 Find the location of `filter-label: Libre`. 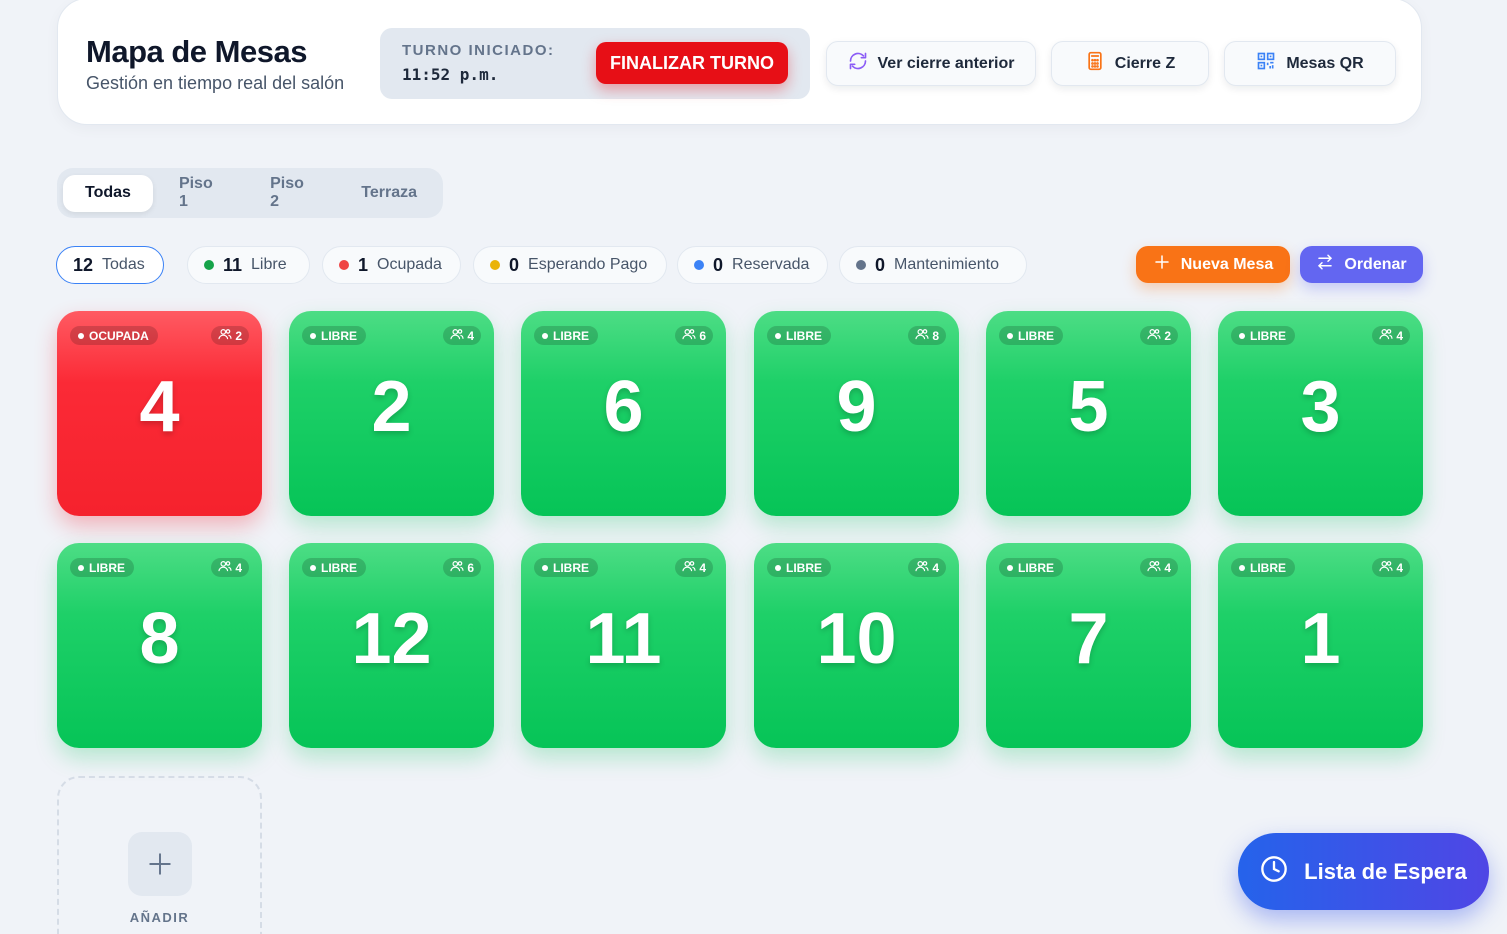

filter-label: Libre is located at coordinates (269, 264).